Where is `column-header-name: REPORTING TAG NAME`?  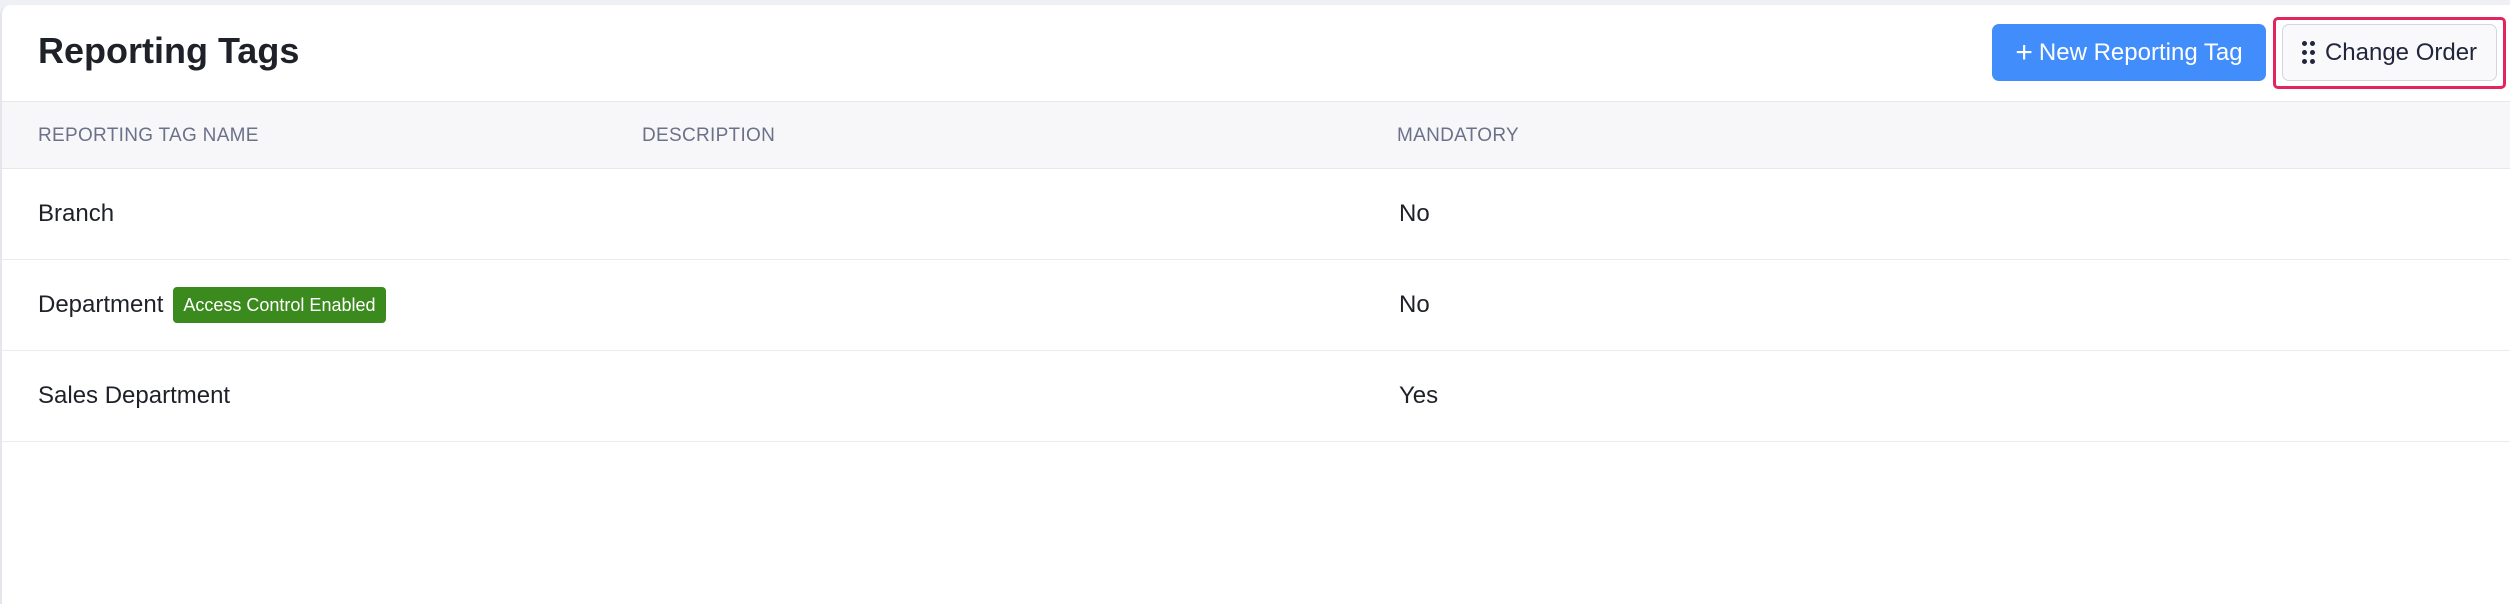
column-header-name: REPORTING TAG NAME is located at coordinates (148, 135).